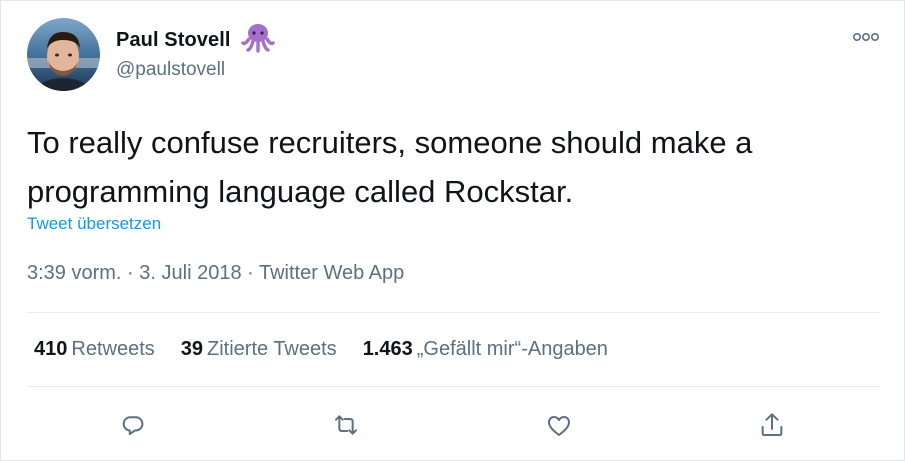 The height and width of the screenshot is (461, 905). What do you see at coordinates (113, 349) in the screenshot?
I see `retweets-label: Retweets` at bounding box center [113, 349].